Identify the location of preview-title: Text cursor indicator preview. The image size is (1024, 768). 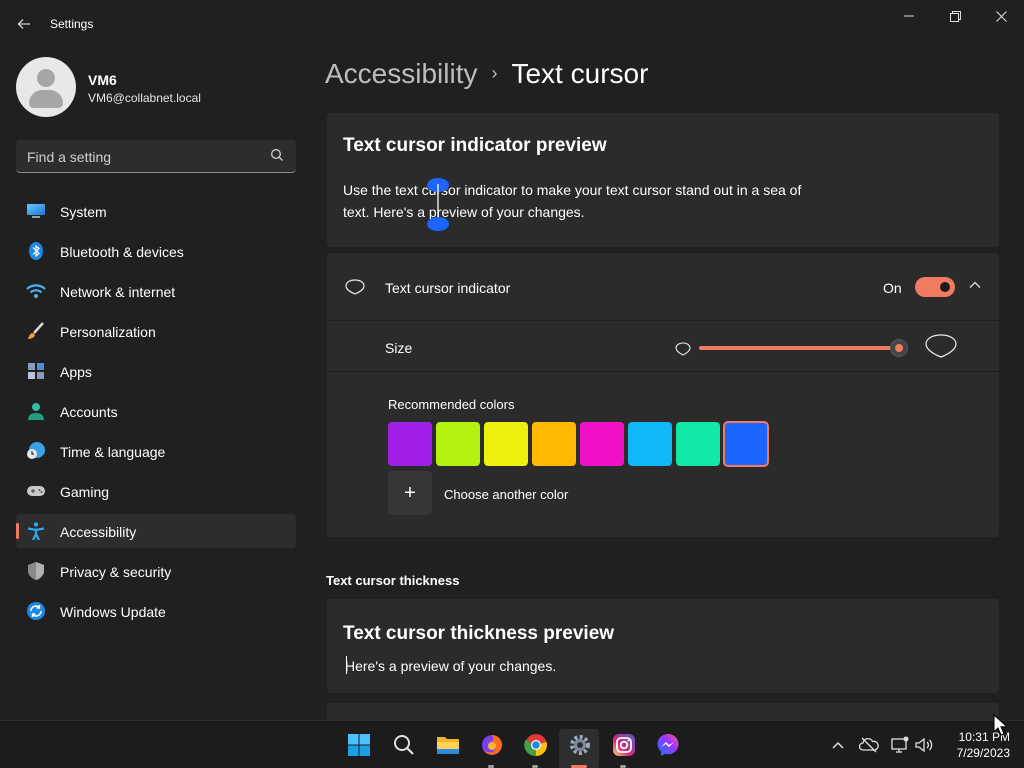
(475, 145).